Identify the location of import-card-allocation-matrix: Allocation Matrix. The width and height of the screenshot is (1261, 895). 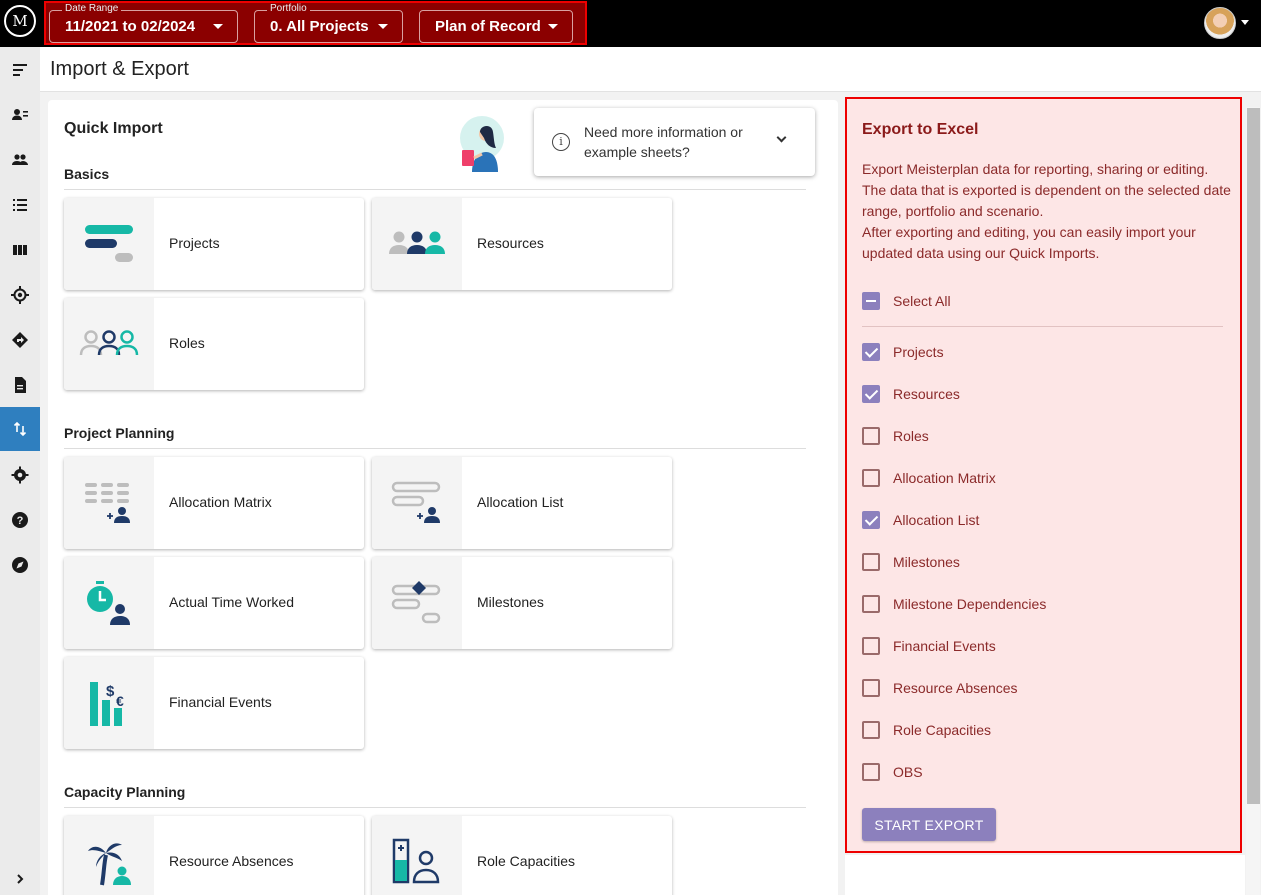
(214, 503).